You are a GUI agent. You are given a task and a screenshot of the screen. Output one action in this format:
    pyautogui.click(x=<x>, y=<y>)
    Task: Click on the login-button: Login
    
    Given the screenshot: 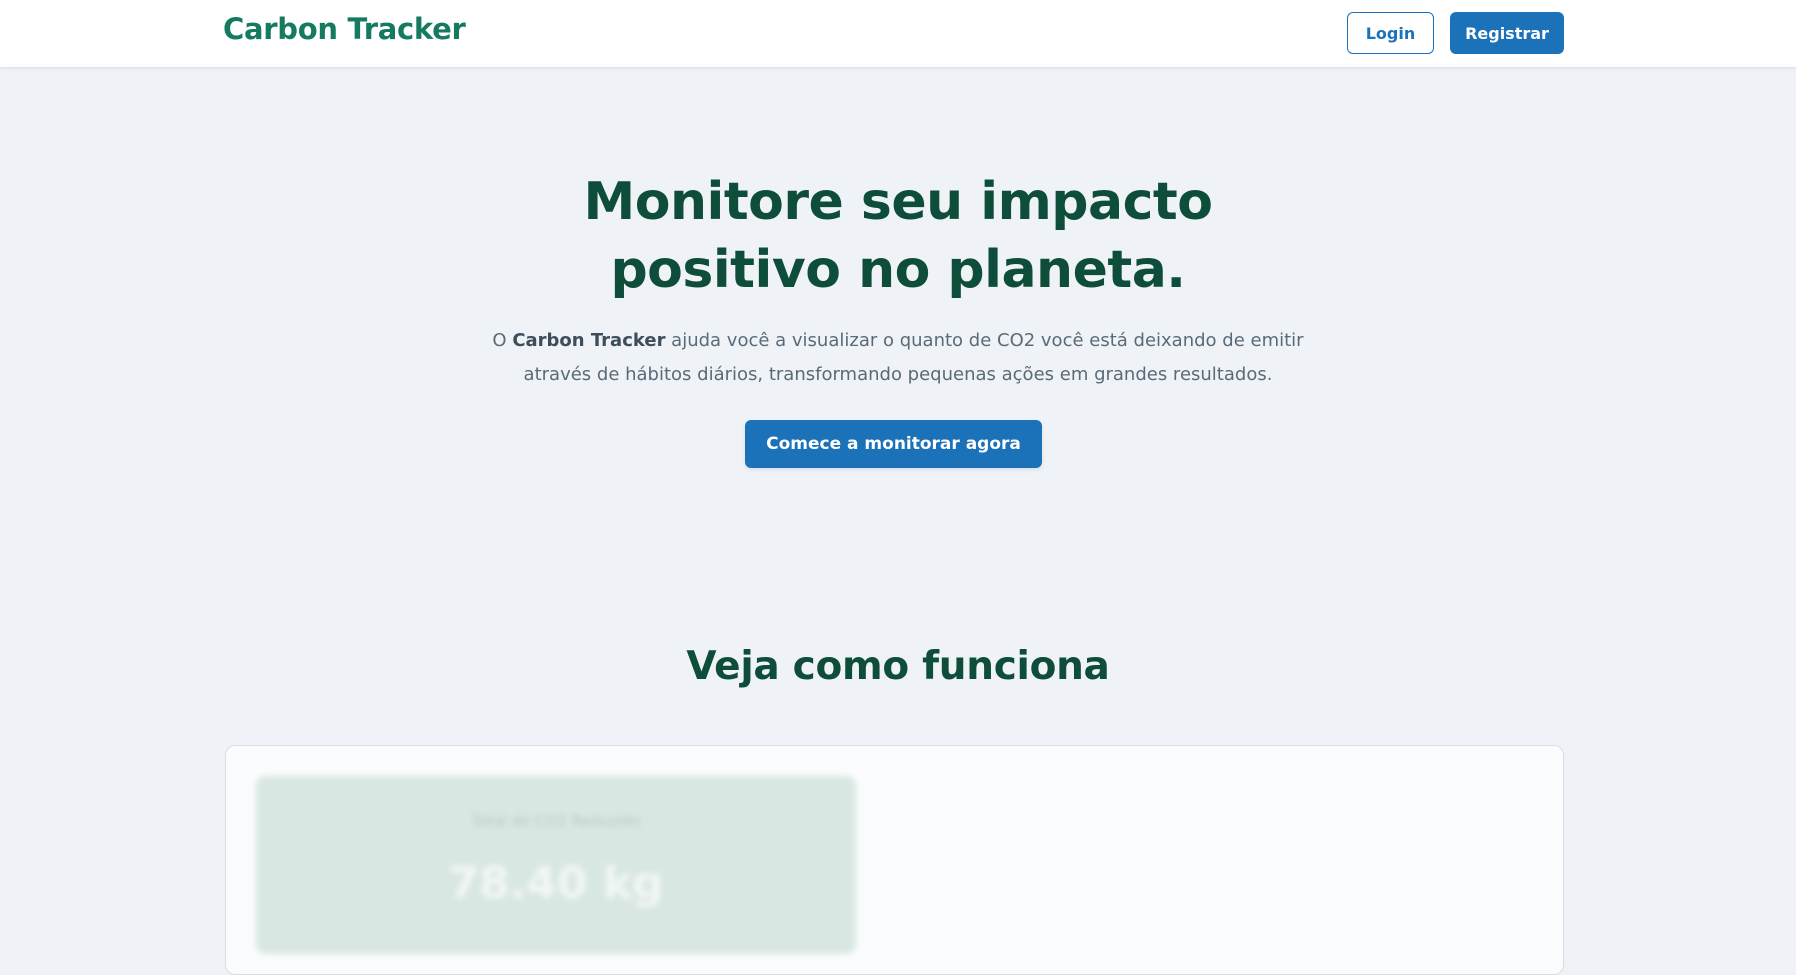 What is the action you would take?
    pyautogui.click(x=1390, y=33)
    